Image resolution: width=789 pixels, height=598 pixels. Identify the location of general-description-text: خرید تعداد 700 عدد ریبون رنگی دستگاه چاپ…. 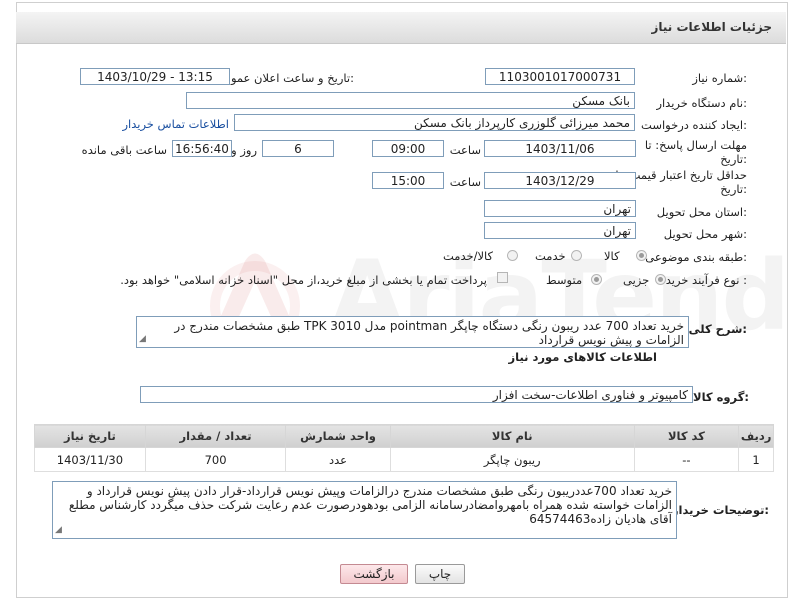
(429, 333).